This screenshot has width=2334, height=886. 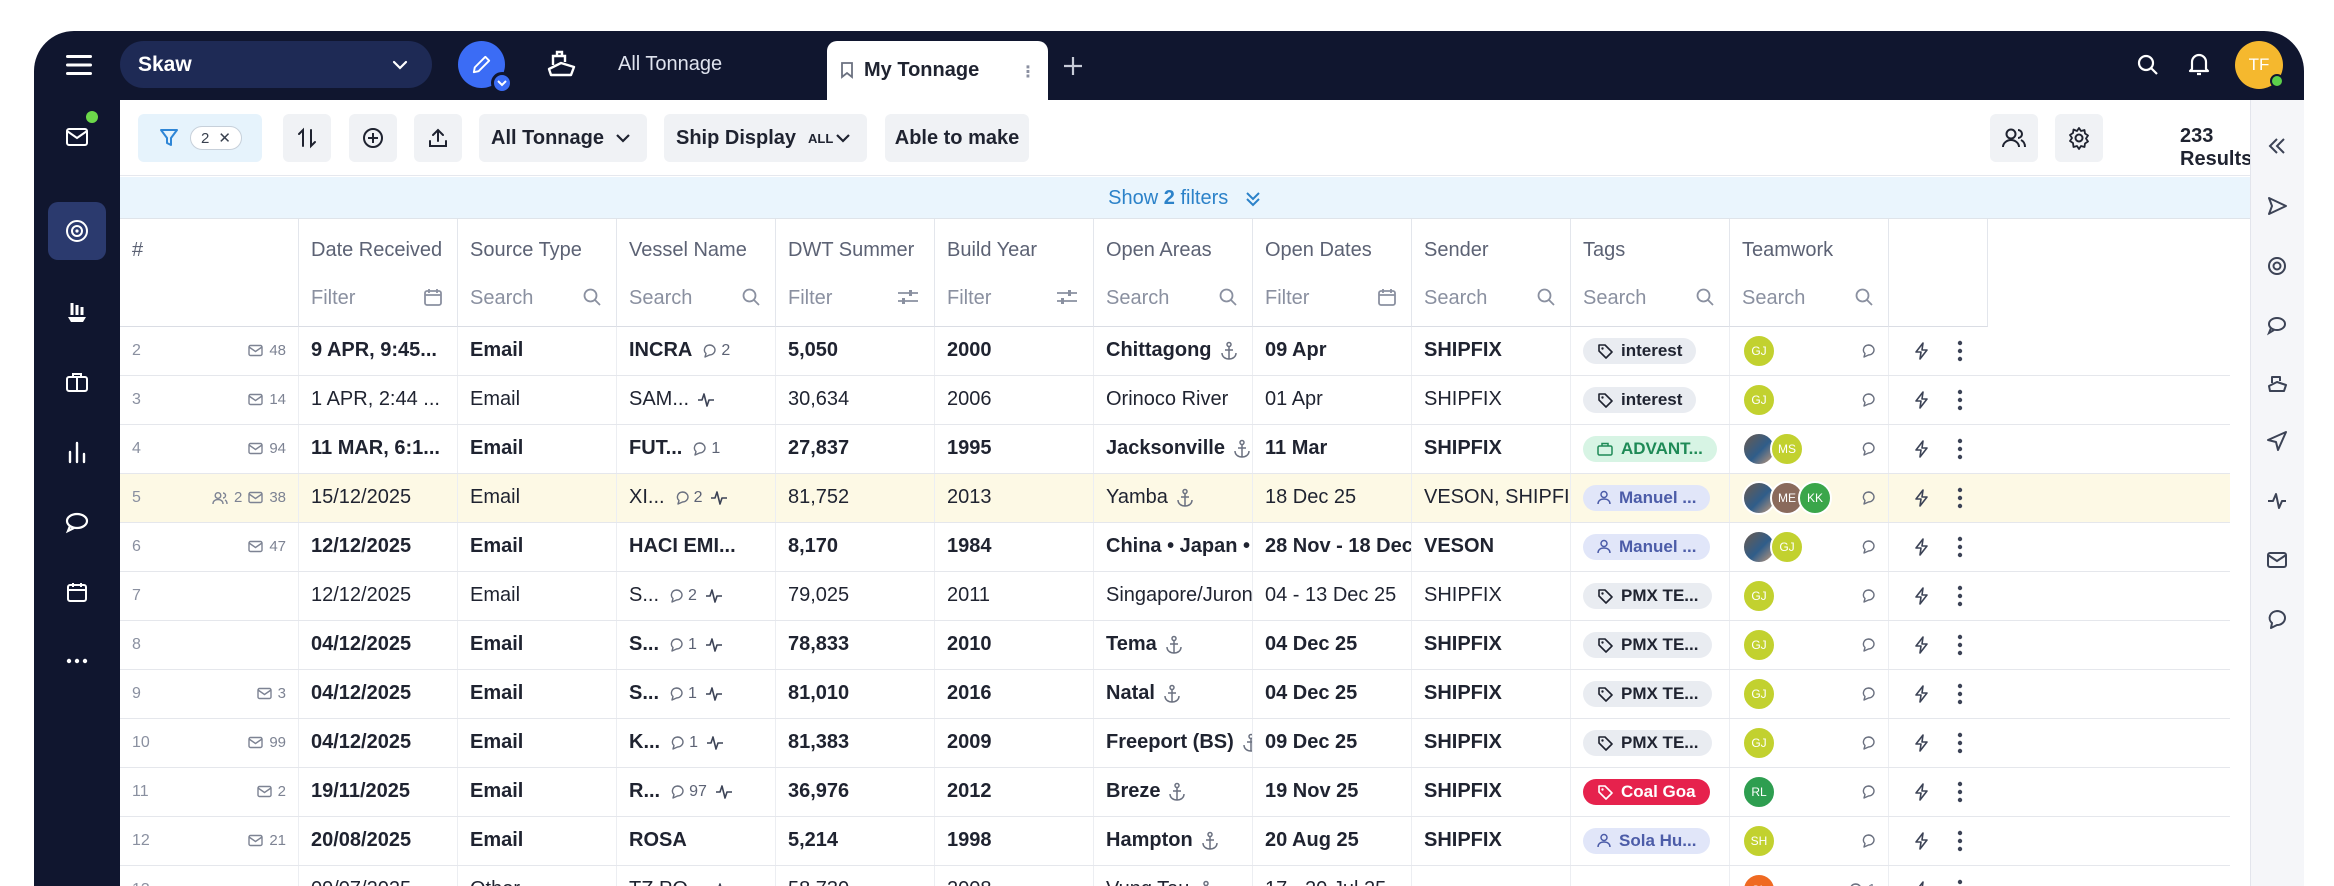 What do you see at coordinates (2259, 65) in the screenshot?
I see `user-avatar: TF` at bounding box center [2259, 65].